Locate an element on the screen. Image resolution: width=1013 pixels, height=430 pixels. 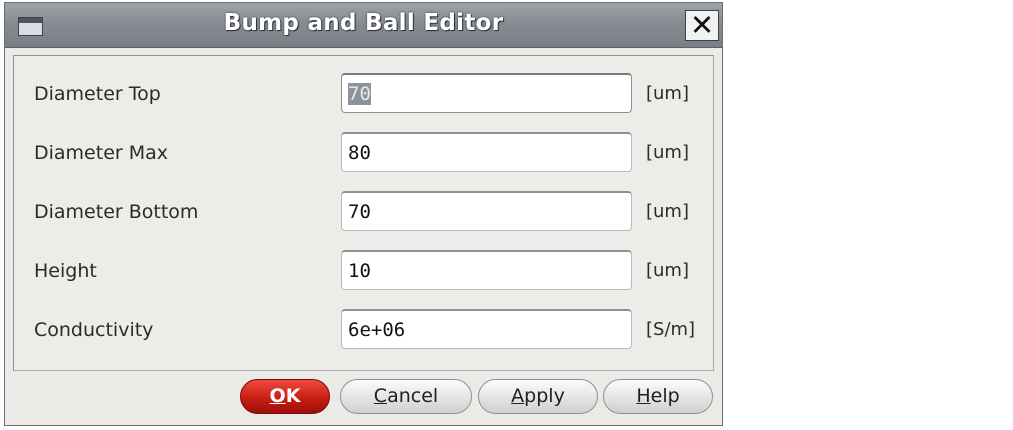
diameter-max-value: 80 is located at coordinates (359, 153).